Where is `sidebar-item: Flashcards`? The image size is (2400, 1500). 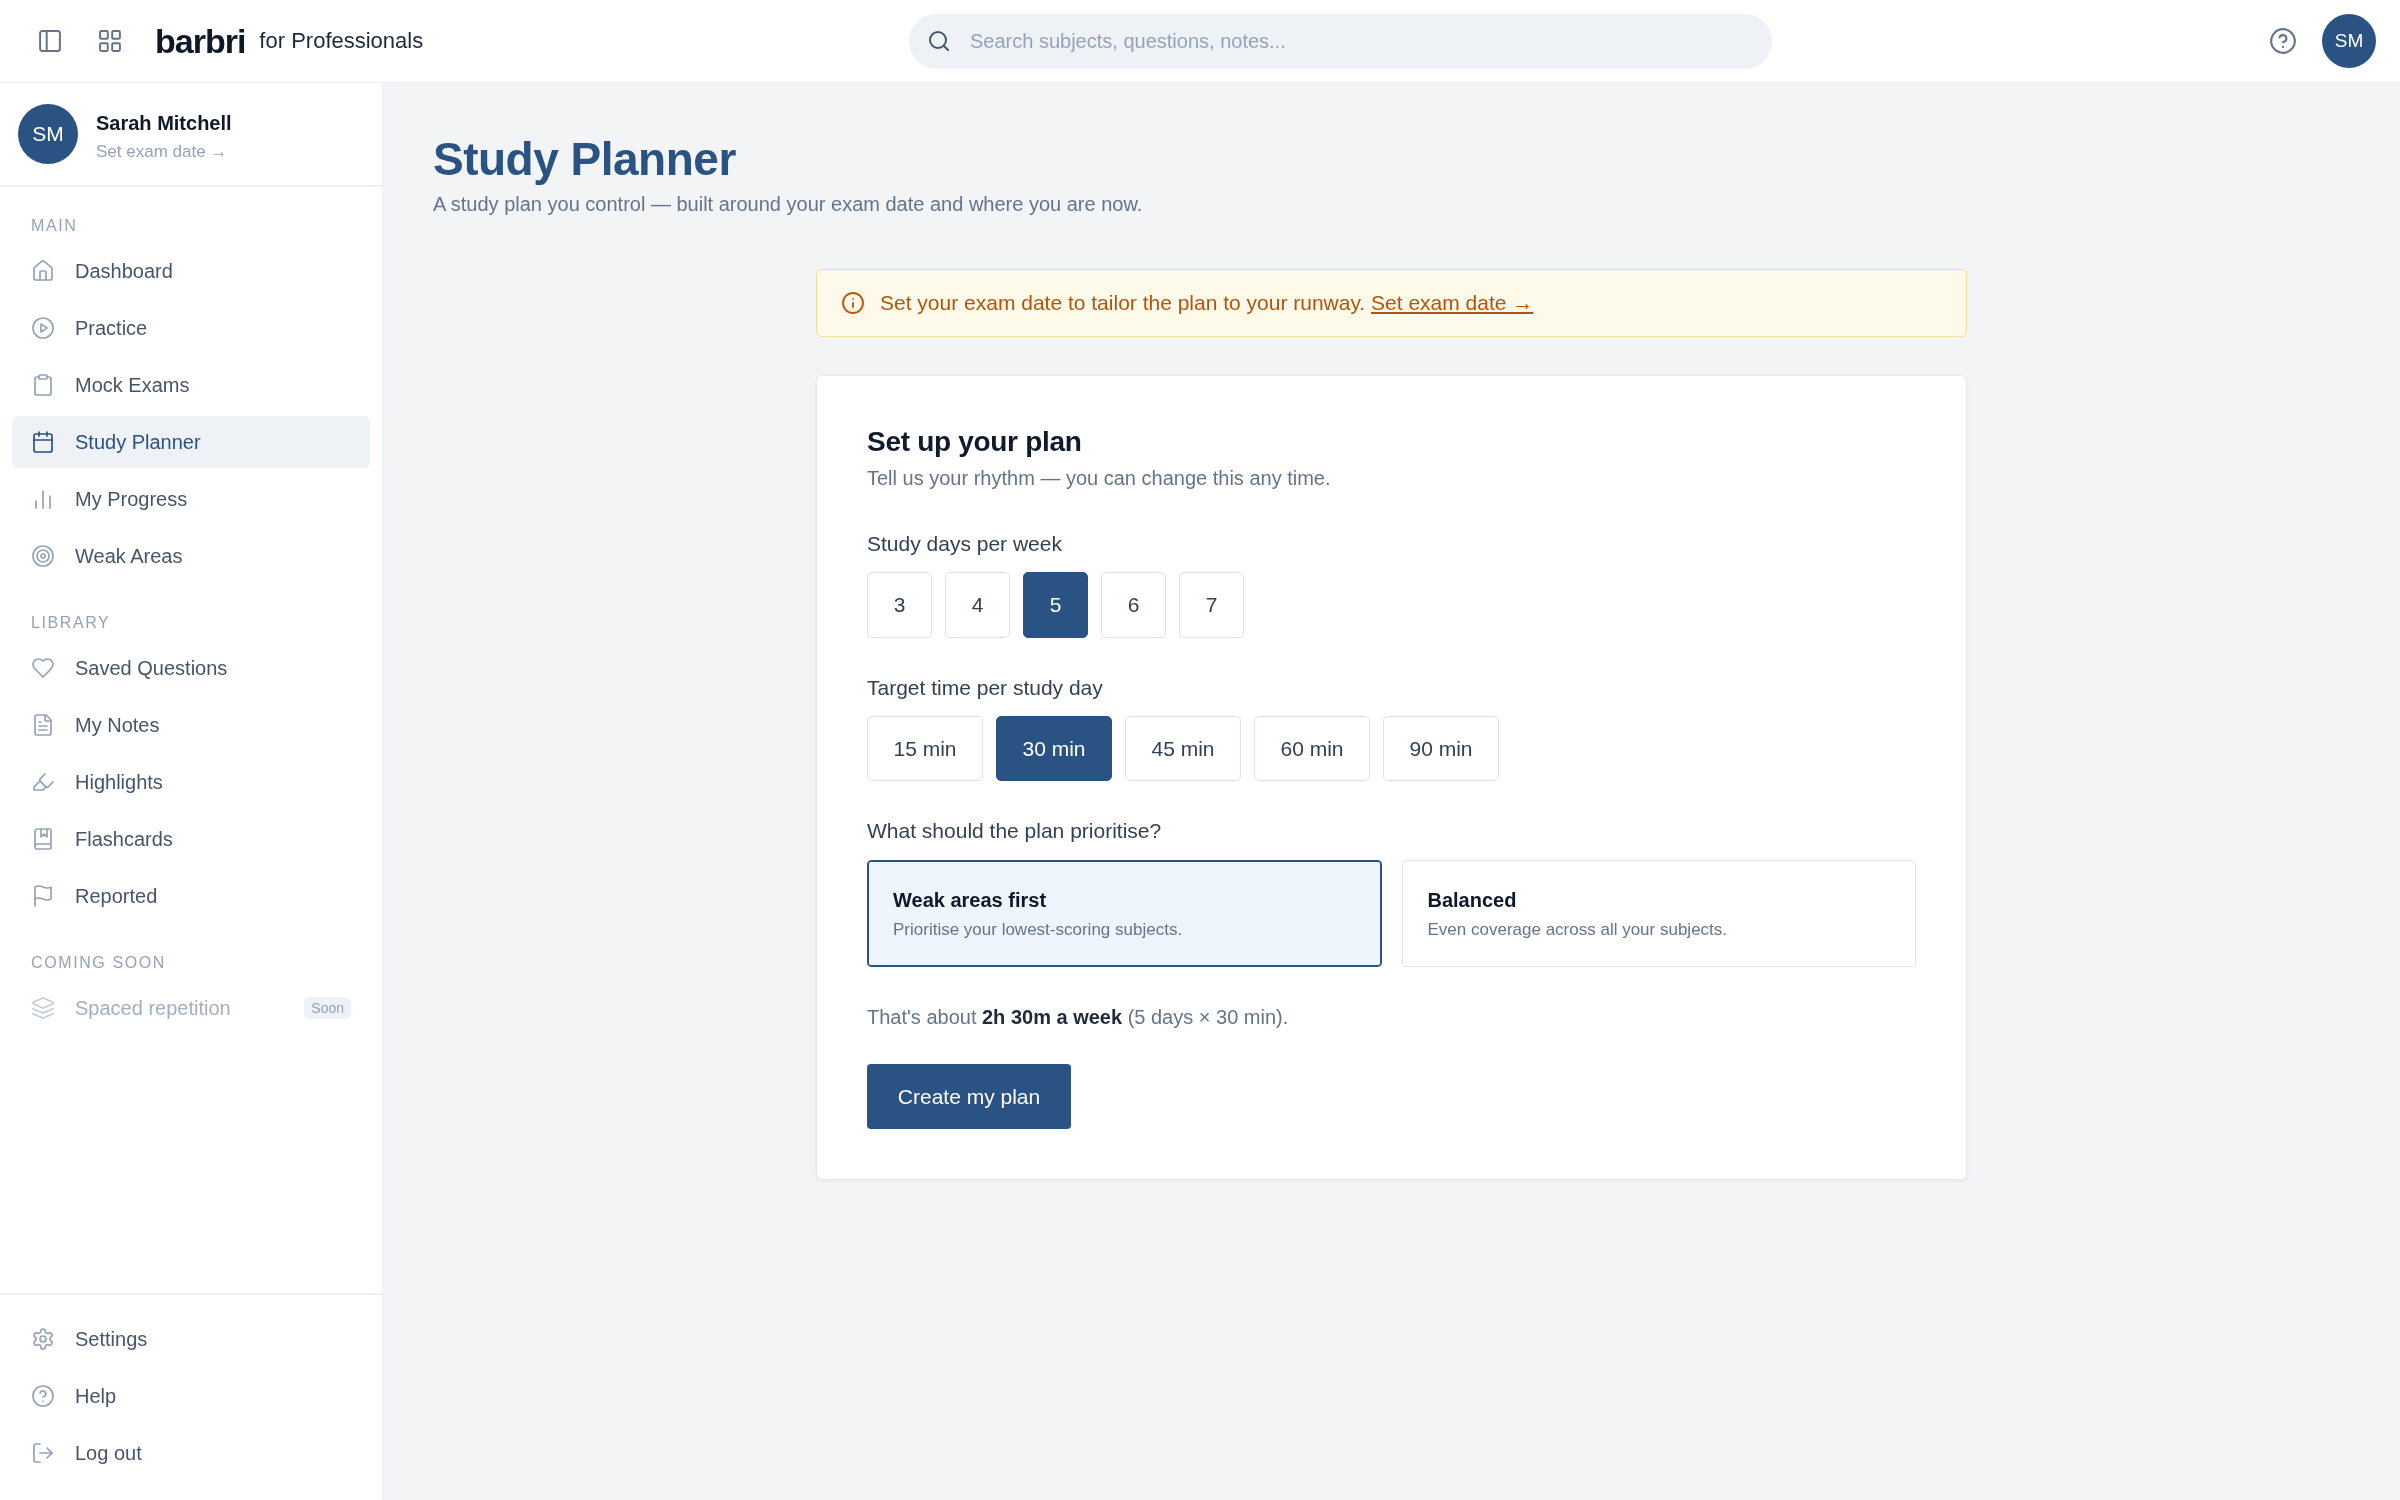 sidebar-item: Flashcards is located at coordinates (191, 839).